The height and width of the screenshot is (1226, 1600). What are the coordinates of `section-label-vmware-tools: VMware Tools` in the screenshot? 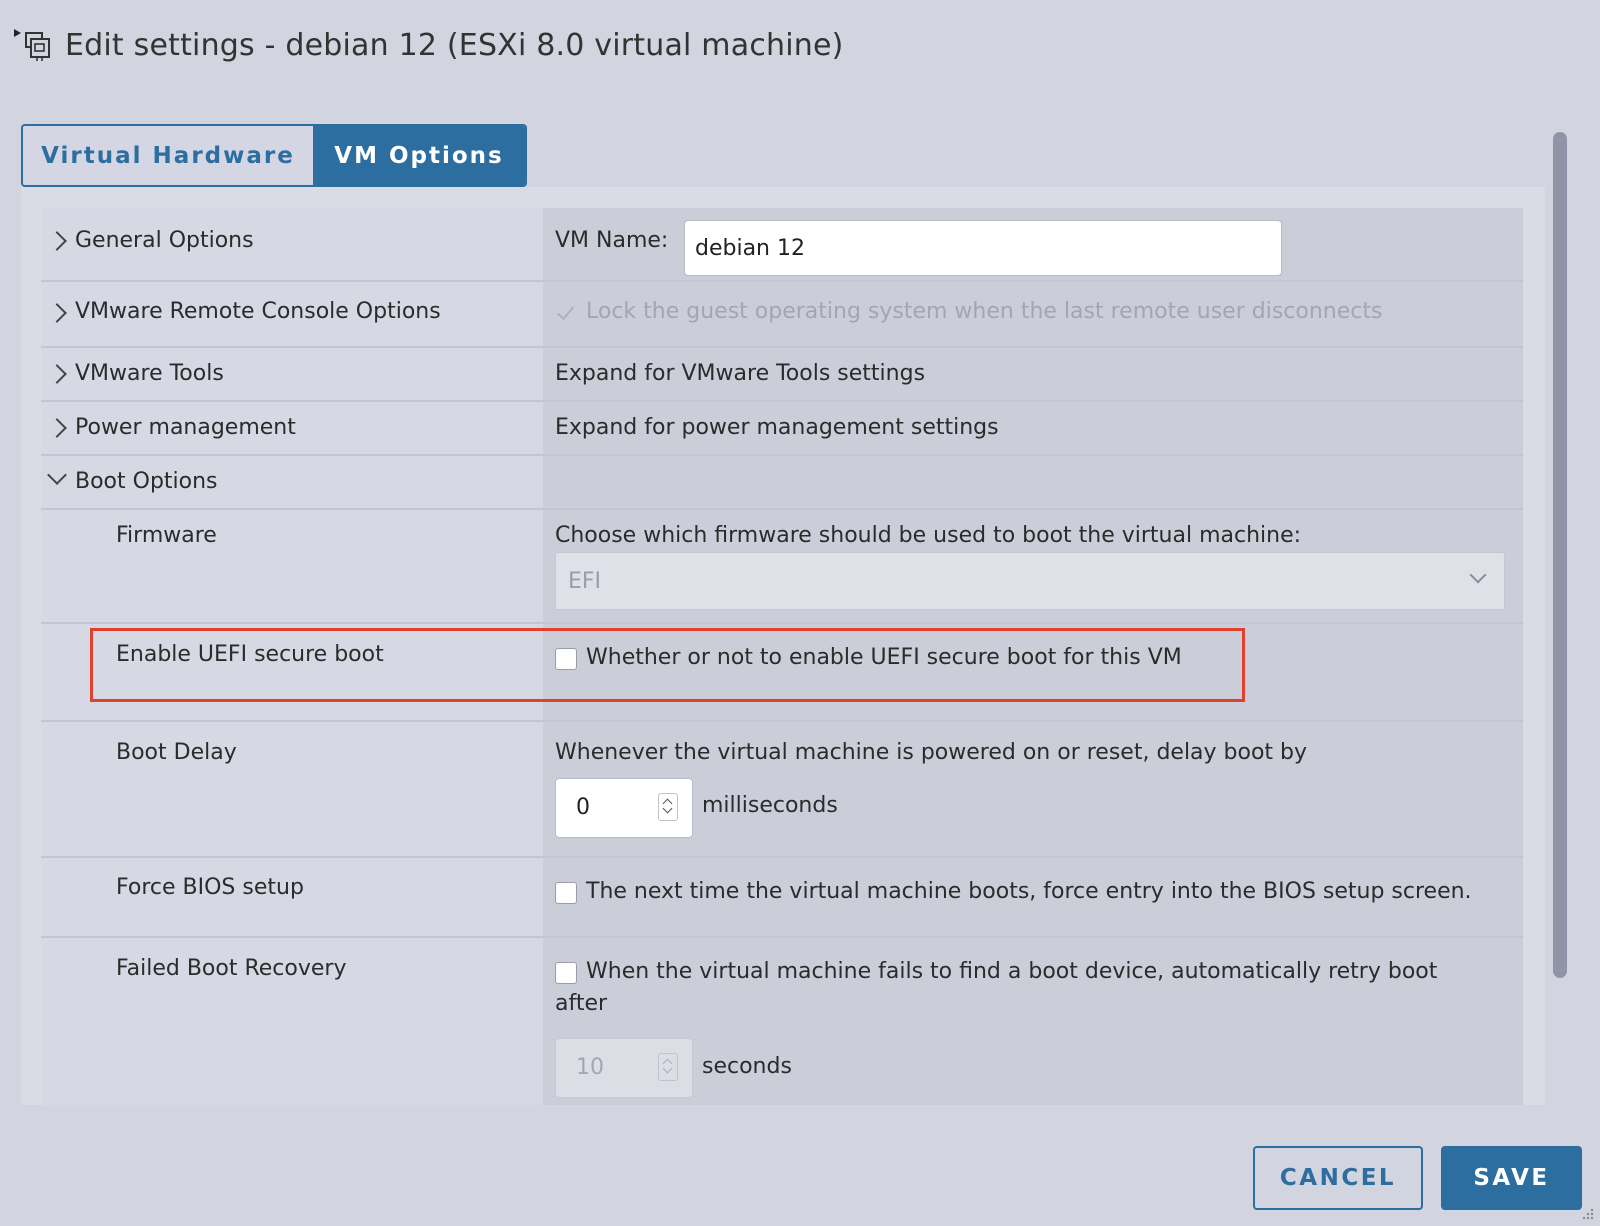 It's located at (149, 373).